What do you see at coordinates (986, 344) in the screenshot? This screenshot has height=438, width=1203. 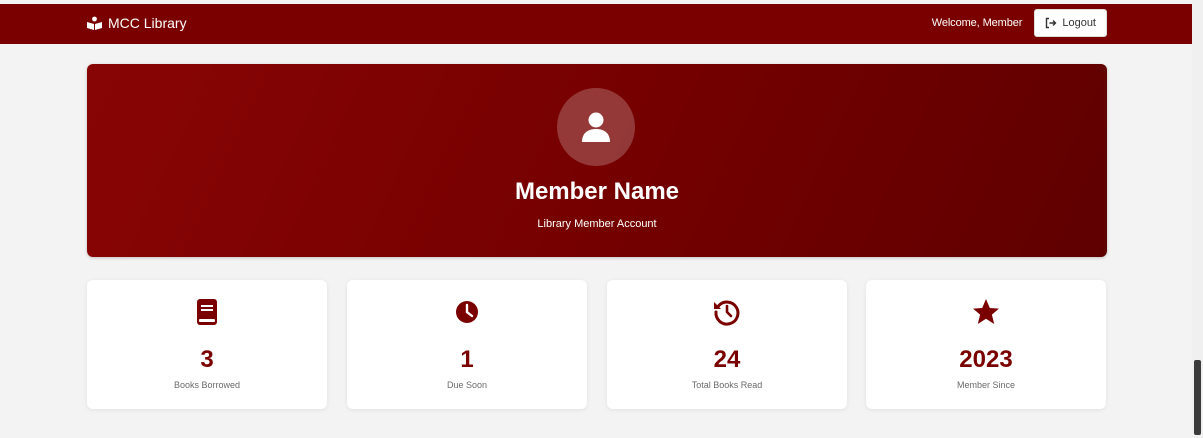 I see `stat-card-member-since: 2023 Member Since` at bounding box center [986, 344].